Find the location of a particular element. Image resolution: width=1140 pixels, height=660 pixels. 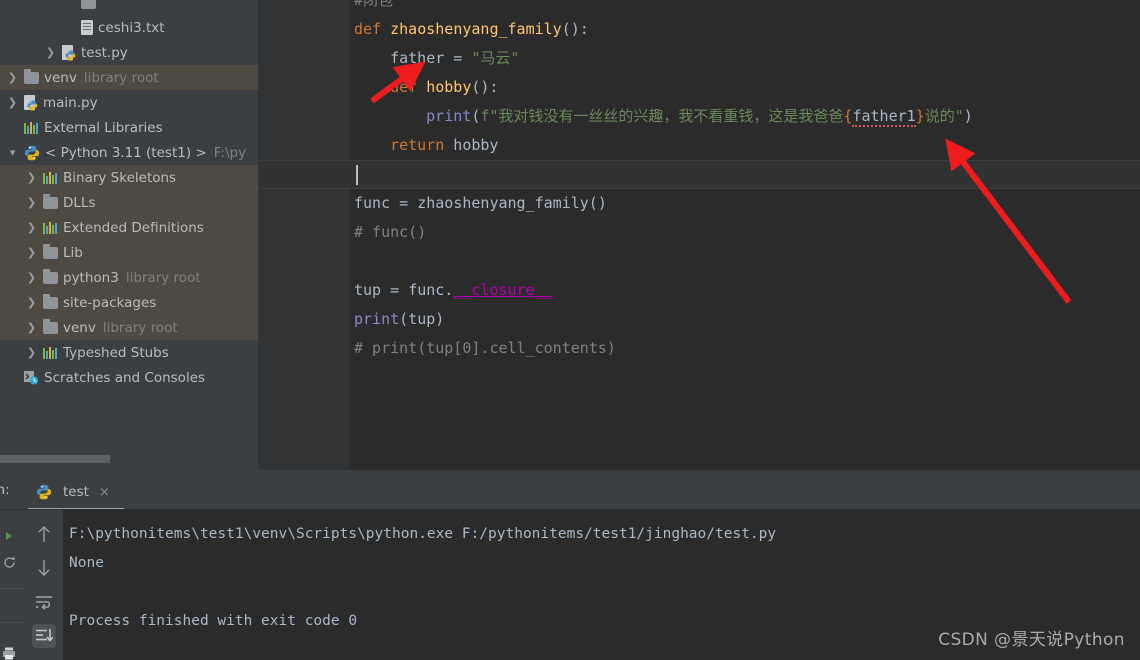

code-line-print-tup: print(tup) is located at coordinates (399, 319).